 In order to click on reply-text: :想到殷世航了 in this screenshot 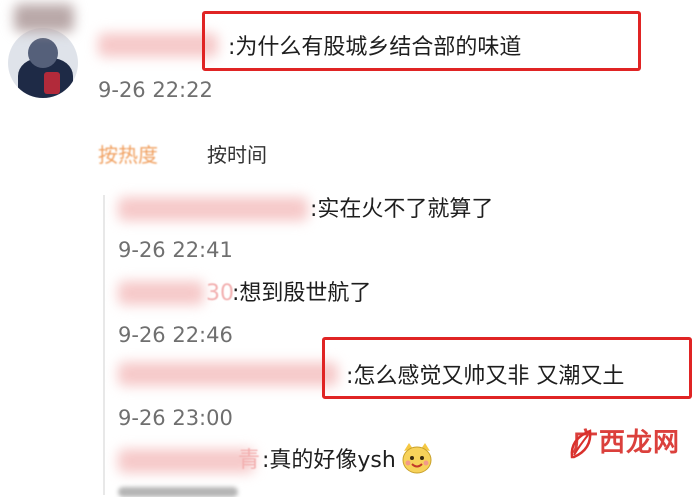, I will do `click(302, 293)`.